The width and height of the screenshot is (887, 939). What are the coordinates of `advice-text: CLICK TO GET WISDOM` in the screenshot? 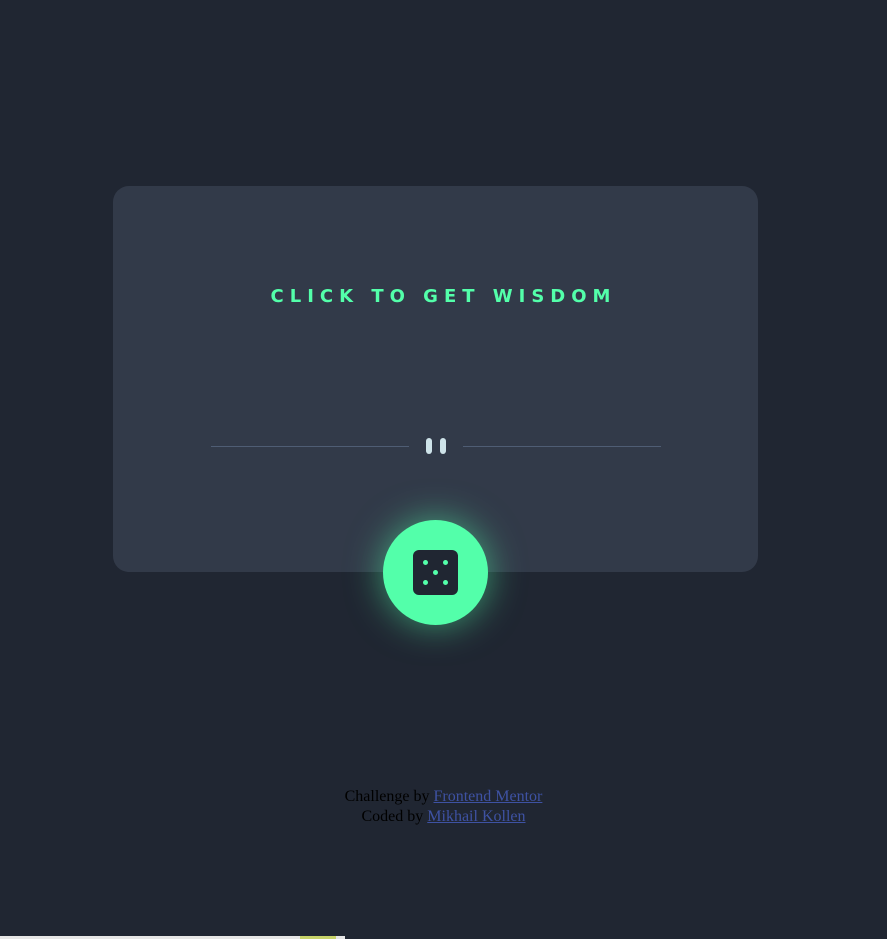 It's located at (443, 296).